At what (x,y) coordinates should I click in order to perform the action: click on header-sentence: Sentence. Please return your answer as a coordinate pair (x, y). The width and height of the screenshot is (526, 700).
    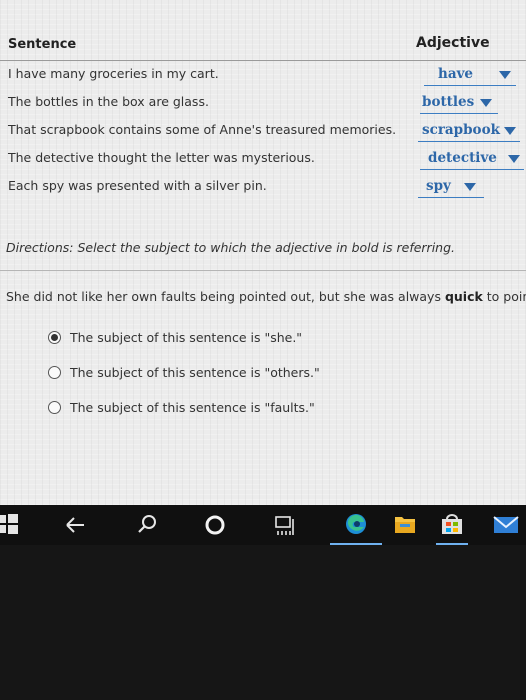
    Looking at the image, I should click on (42, 44).